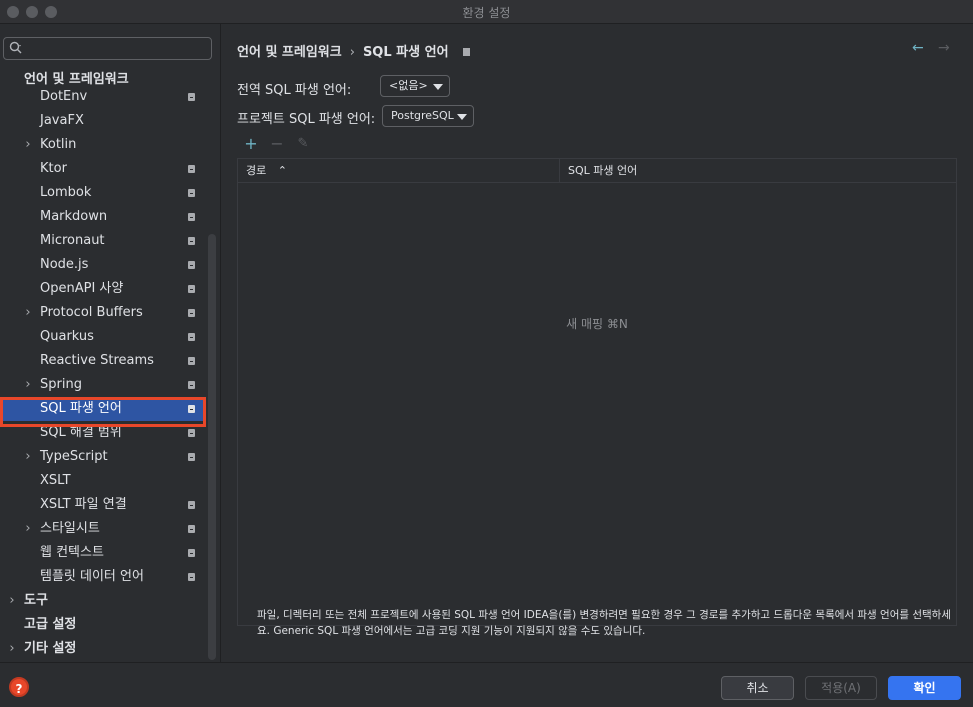  I want to click on sidebar-top-item: › 도구, so click(102, 601).